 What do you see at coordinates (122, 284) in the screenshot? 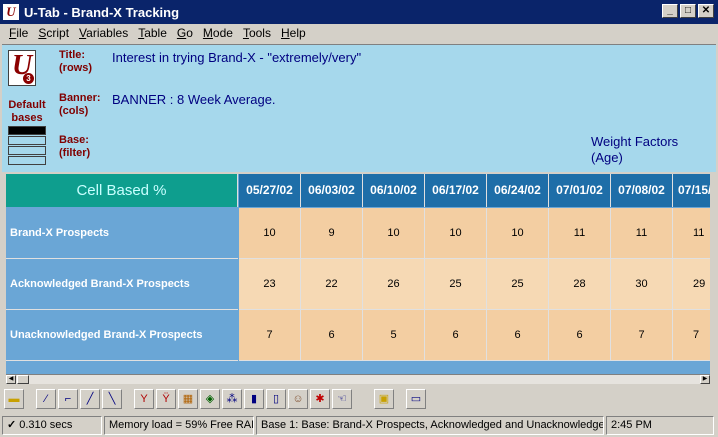
I see `row-header: Acknowledged Brand-X Prospects` at bounding box center [122, 284].